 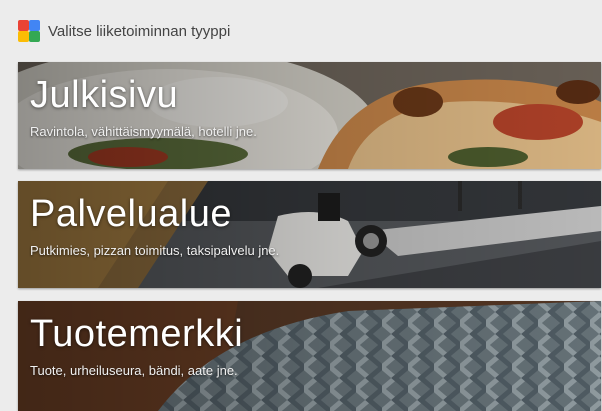 I want to click on page-title: Valitse liiketoiminnan tyyppi, so click(x=139, y=31).